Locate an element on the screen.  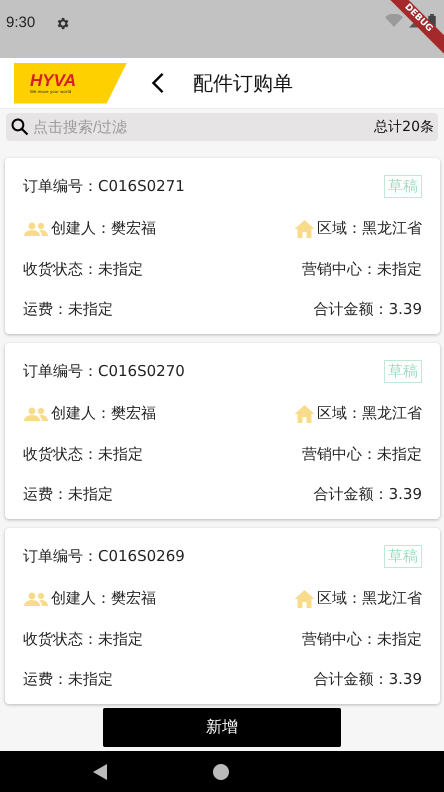
total-count: 总计20条 is located at coordinates (404, 127).